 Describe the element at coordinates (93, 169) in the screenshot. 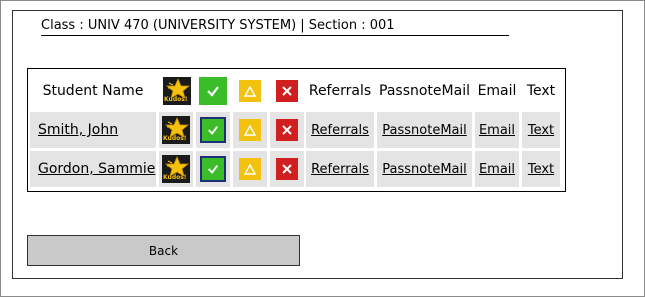

I see `student-name-link: Gordon, Sammie` at that location.